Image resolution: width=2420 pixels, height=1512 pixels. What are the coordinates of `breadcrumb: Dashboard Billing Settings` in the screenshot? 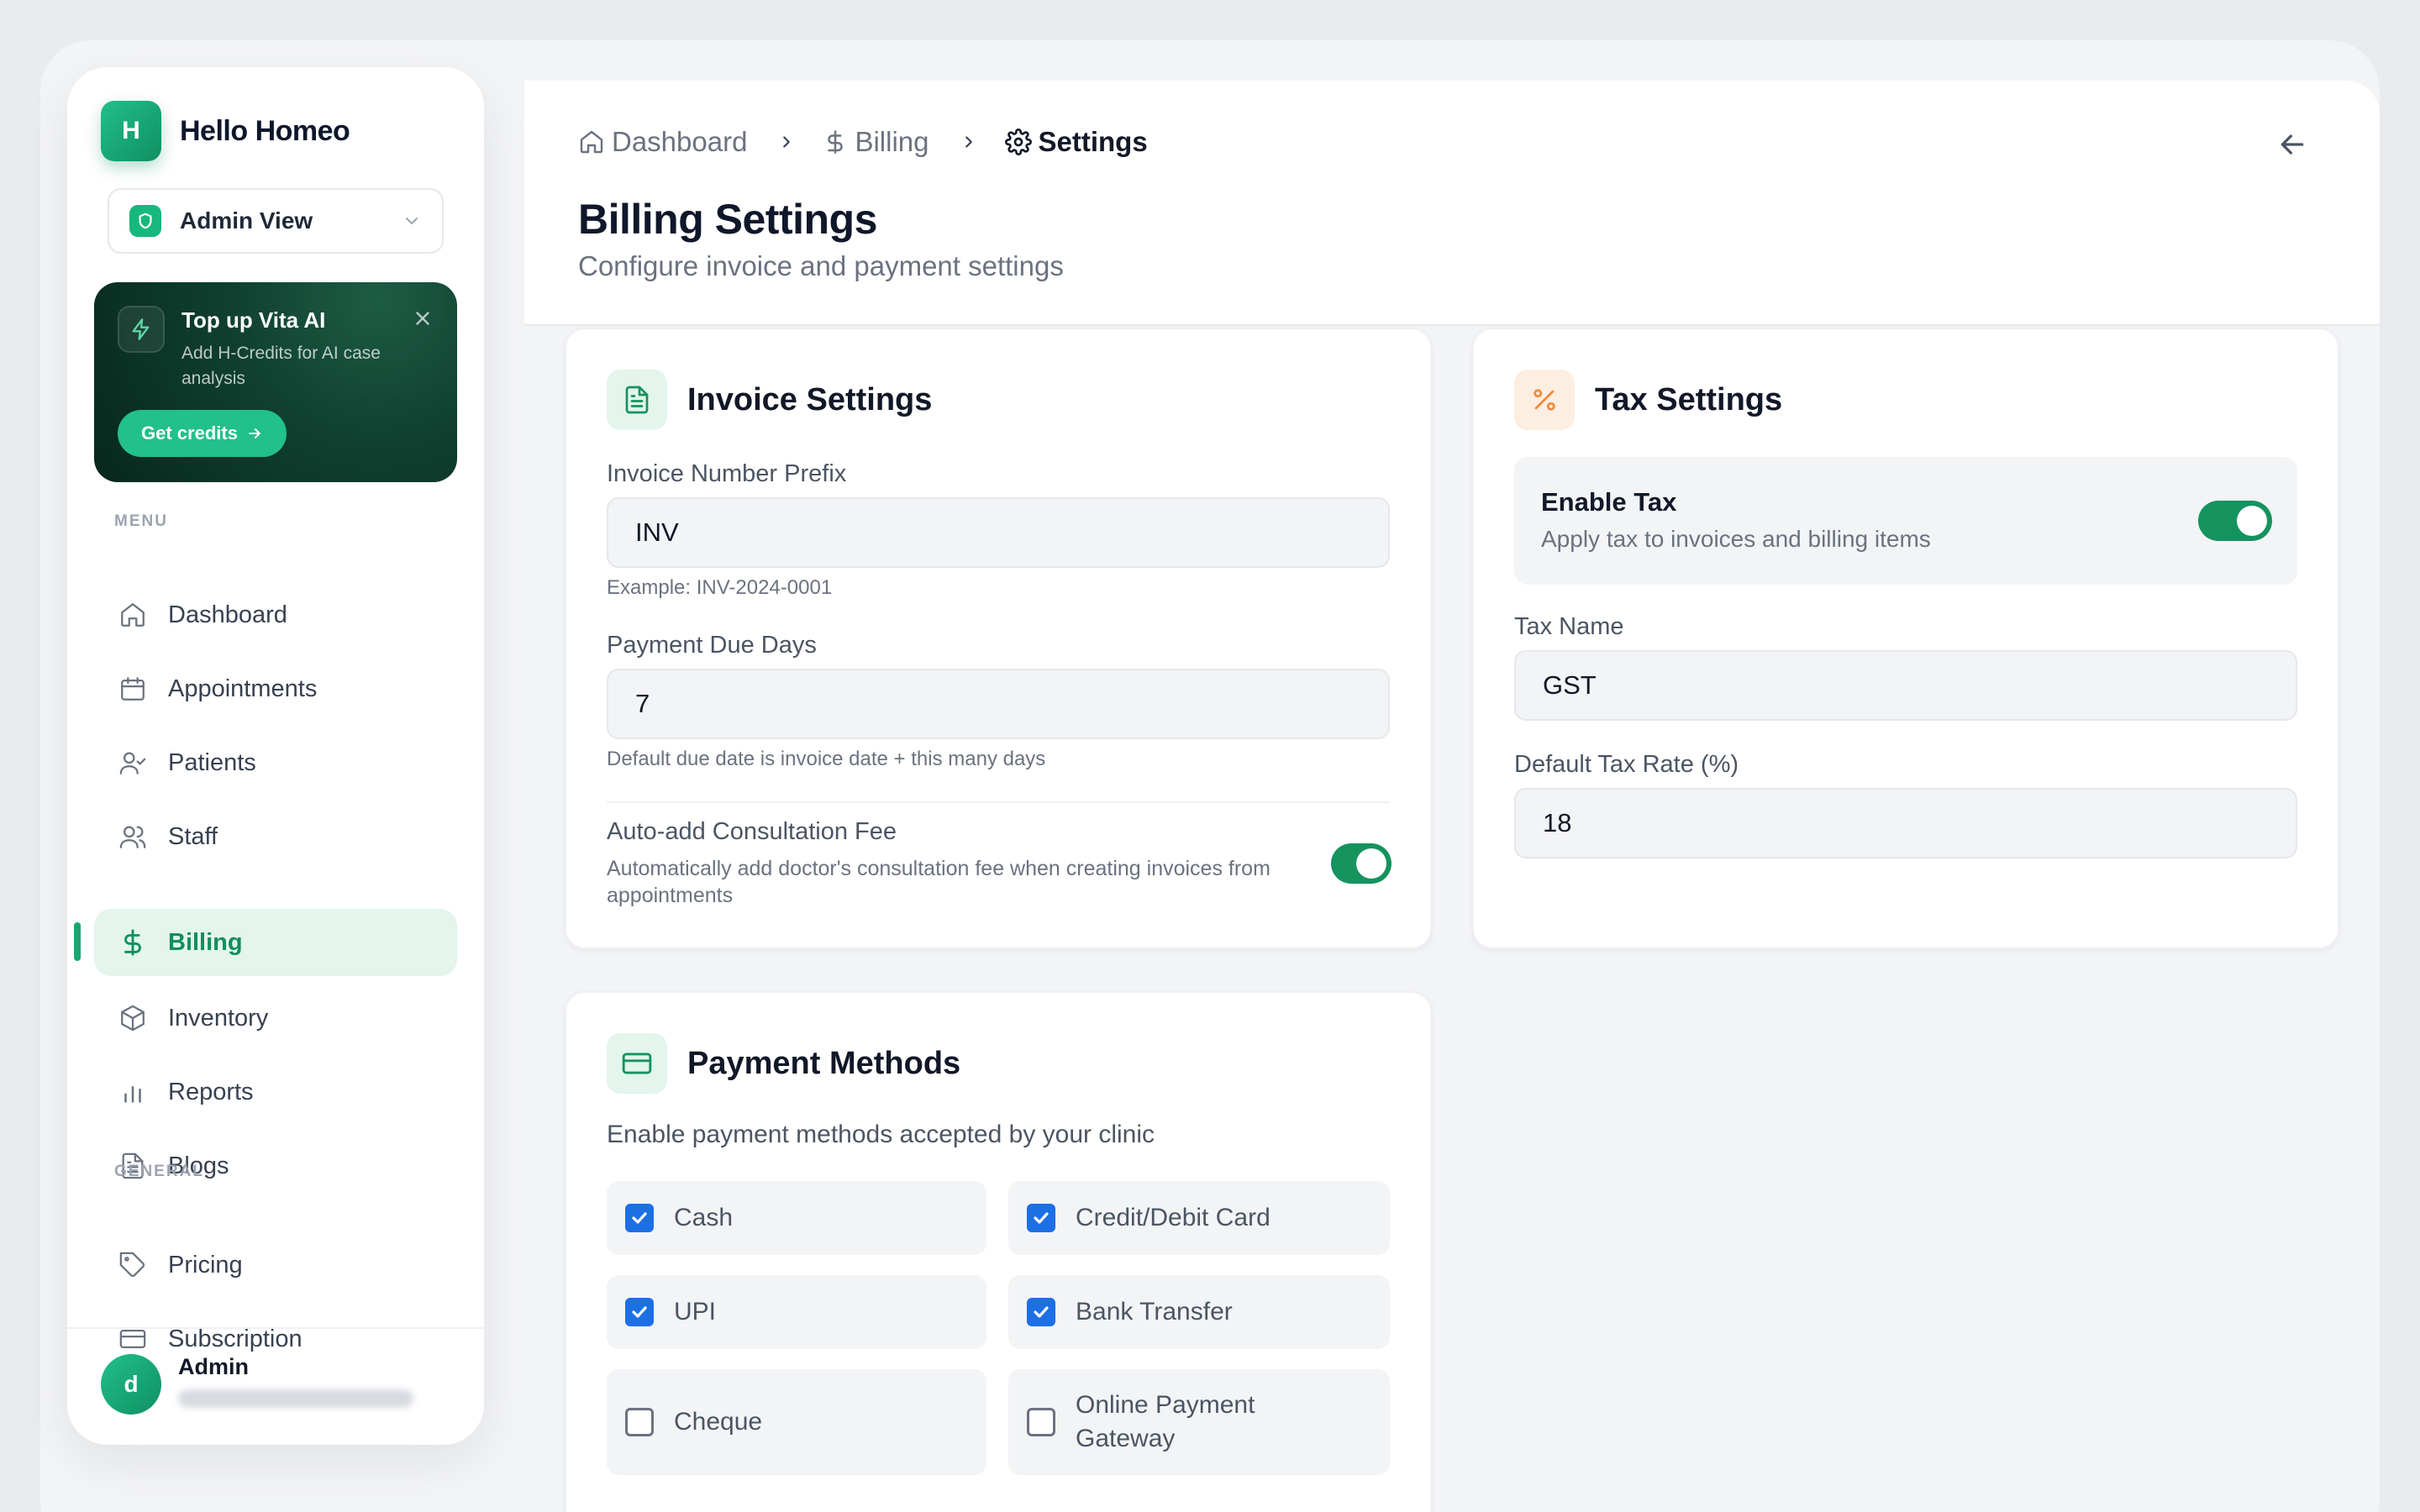 It's located at (863, 142).